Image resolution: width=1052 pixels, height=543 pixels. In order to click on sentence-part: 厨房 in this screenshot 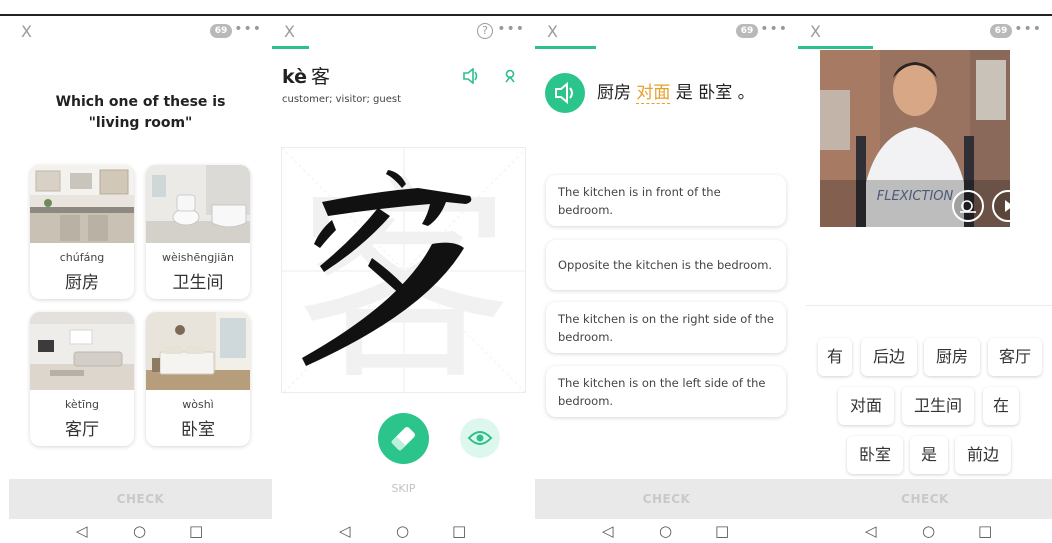, I will do `click(617, 93)`.